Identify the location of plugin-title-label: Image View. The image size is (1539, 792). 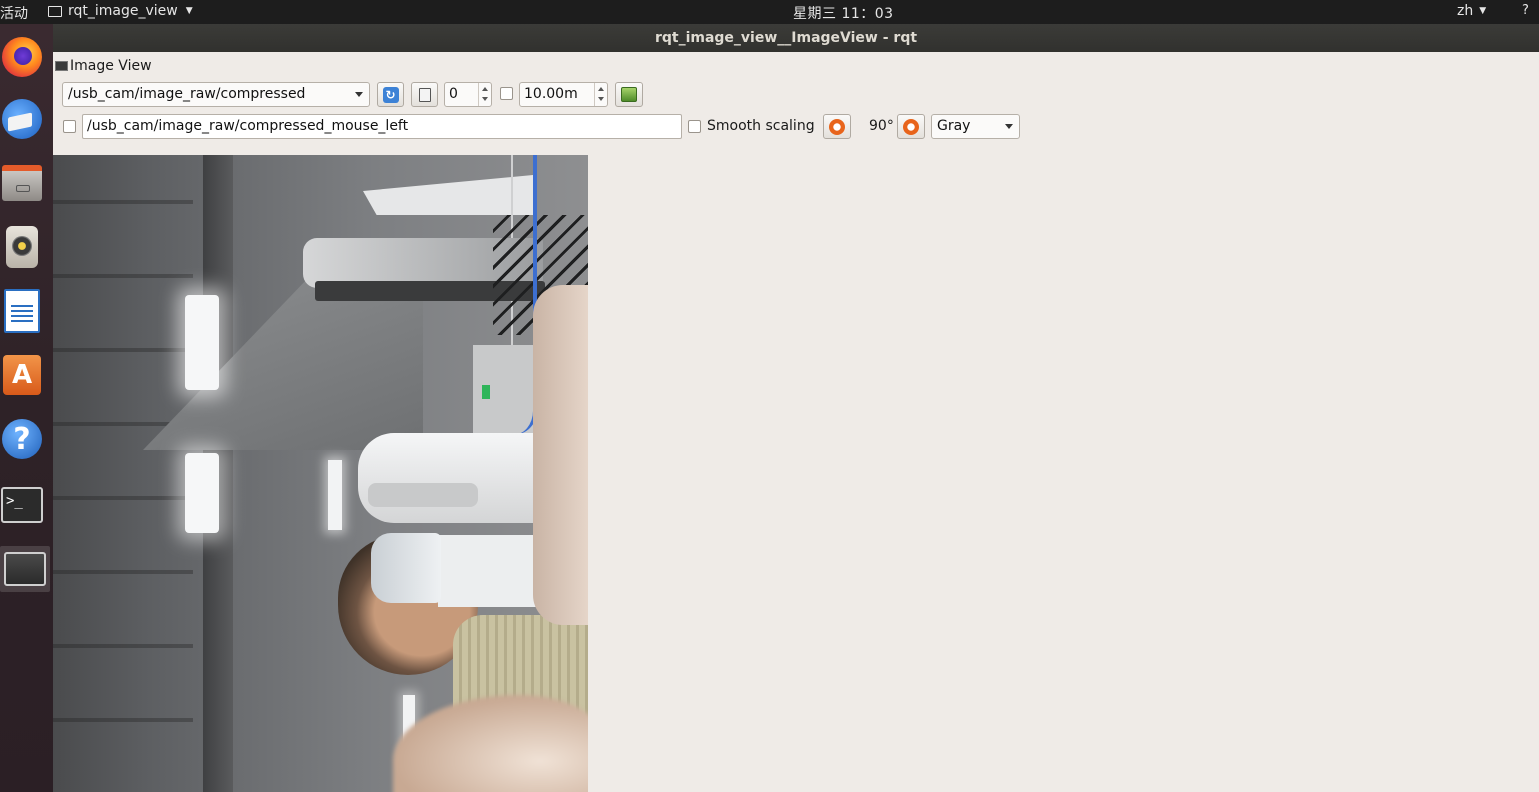
(111, 66).